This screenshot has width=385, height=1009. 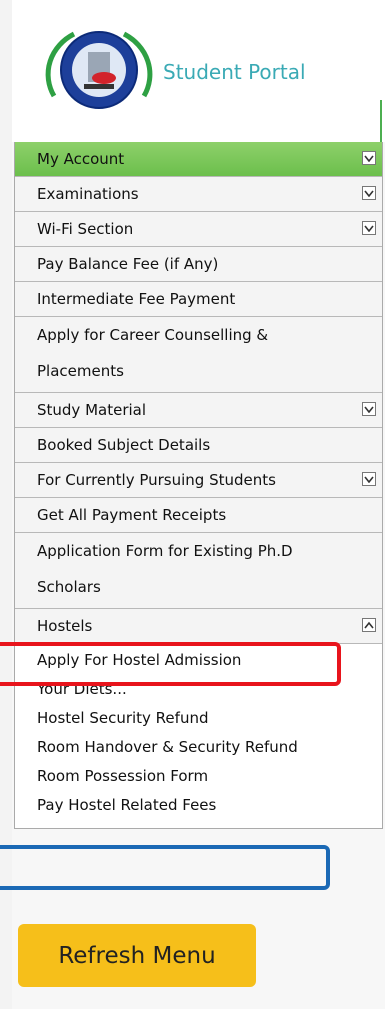 What do you see at coordinates (132, 515) in the screenshot?
I see `menu-item-label: Get All Payment Receipts` at bounding box center [132, 515].